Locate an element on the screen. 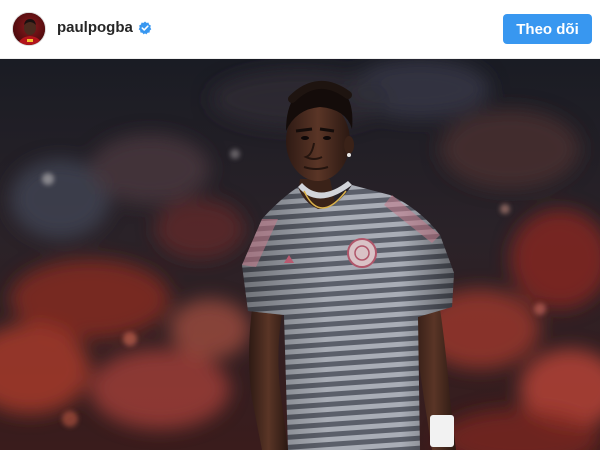 Image resolution: width=600 pixels, height=450 pixels. post-username: paulpogba is located at coordinates (95, 27).